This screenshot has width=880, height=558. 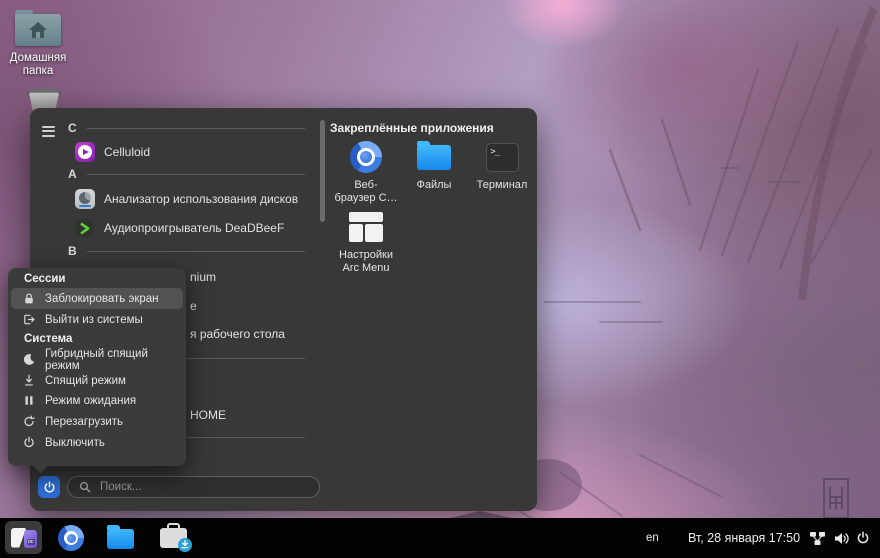 I want to click on app-label: Аудиопроигрыватель DeaDBeeF, so click(x=194, y=228).